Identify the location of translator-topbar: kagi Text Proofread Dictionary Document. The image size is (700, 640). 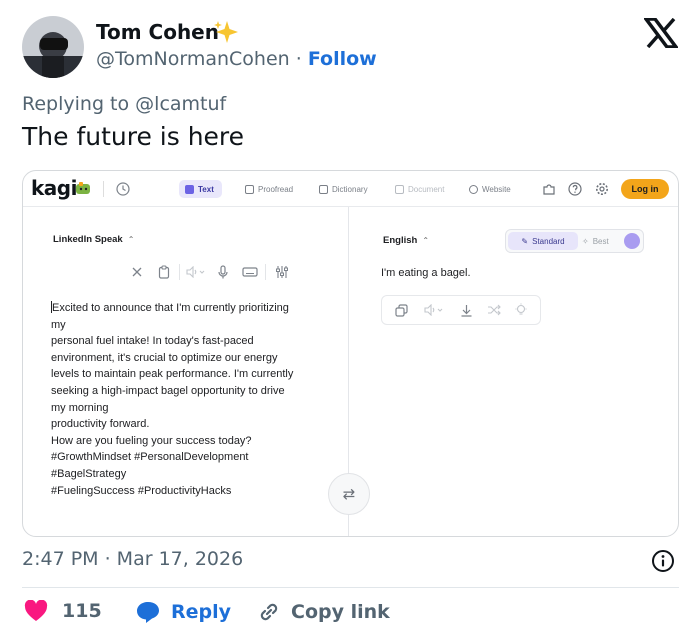
(350, 189).